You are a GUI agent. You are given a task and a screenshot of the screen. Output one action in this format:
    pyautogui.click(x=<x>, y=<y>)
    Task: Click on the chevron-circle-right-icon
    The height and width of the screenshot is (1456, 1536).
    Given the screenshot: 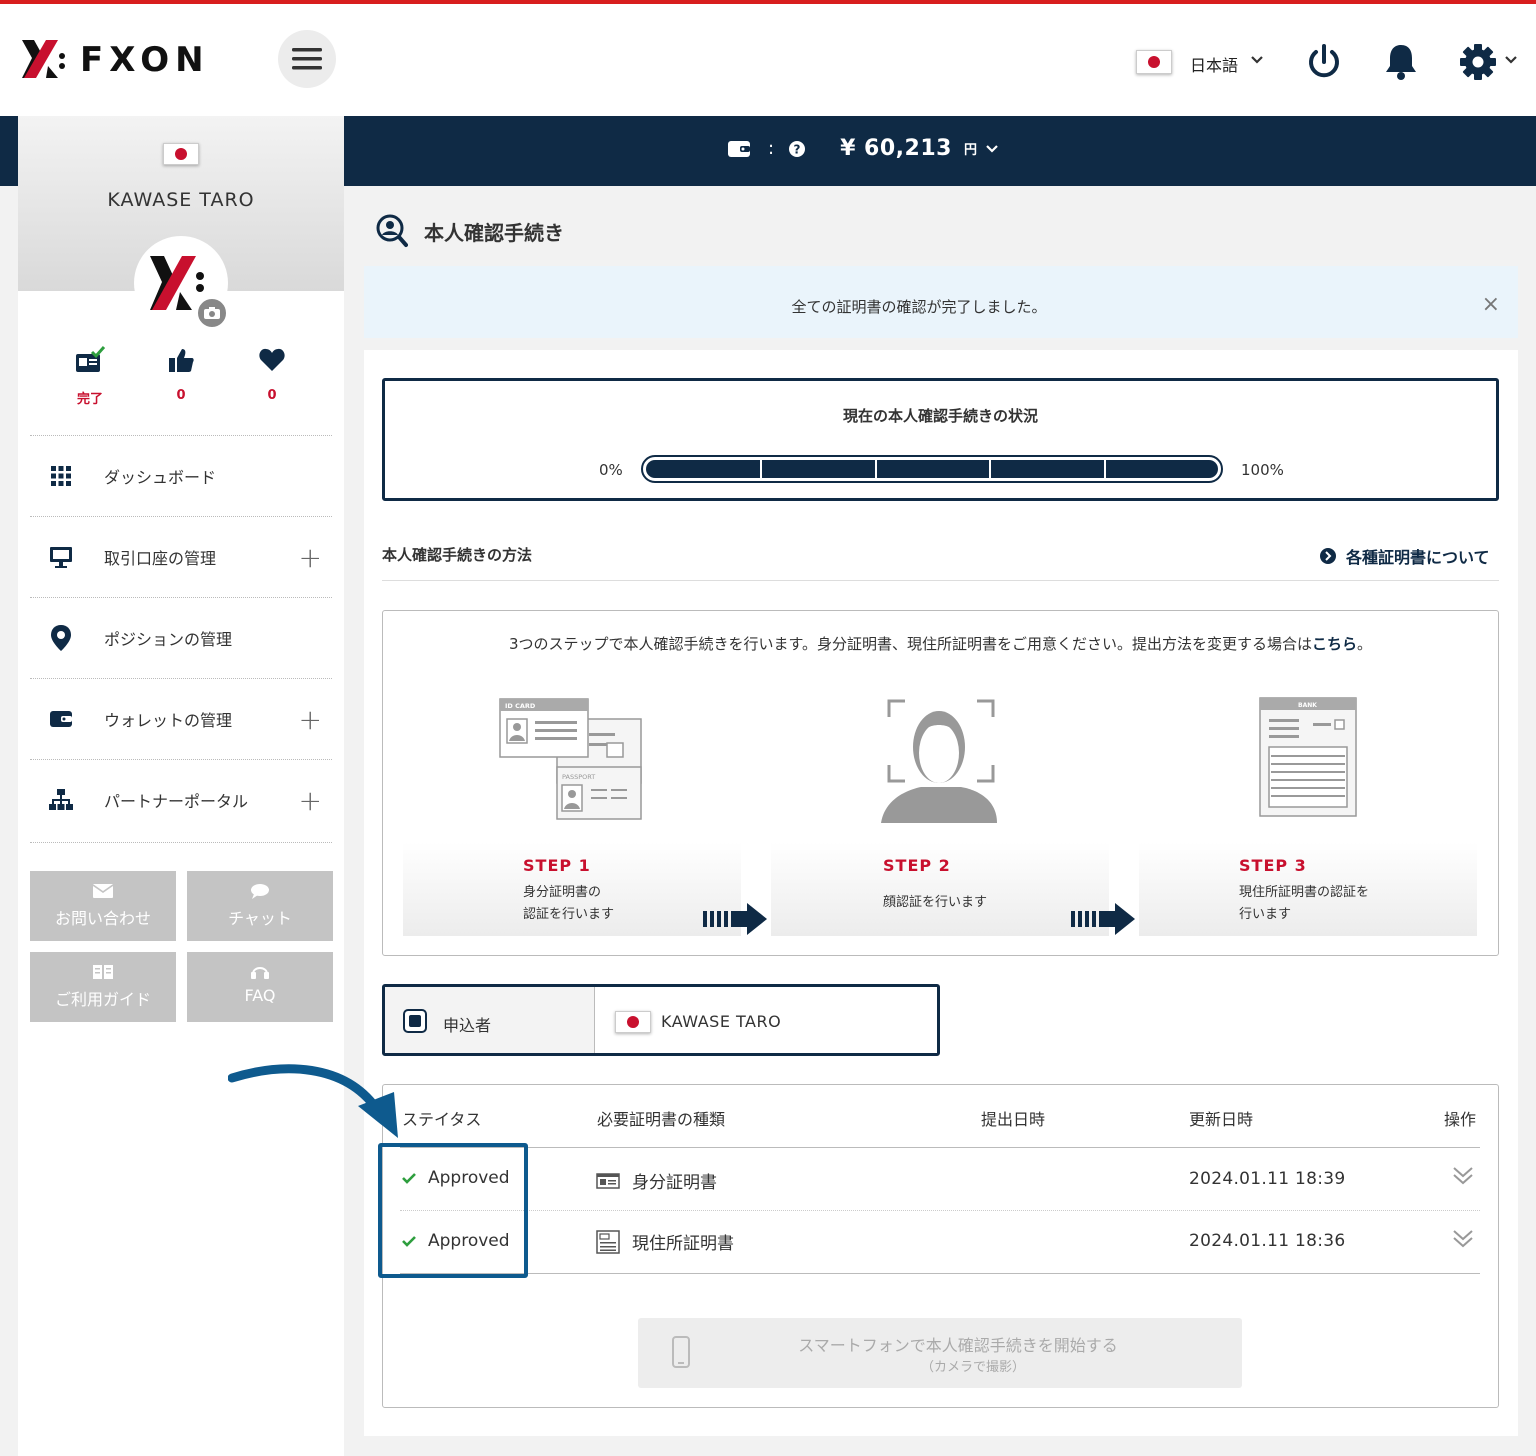 What is the action you would take?
    pyautogui.click(x=1328, y=556)
    